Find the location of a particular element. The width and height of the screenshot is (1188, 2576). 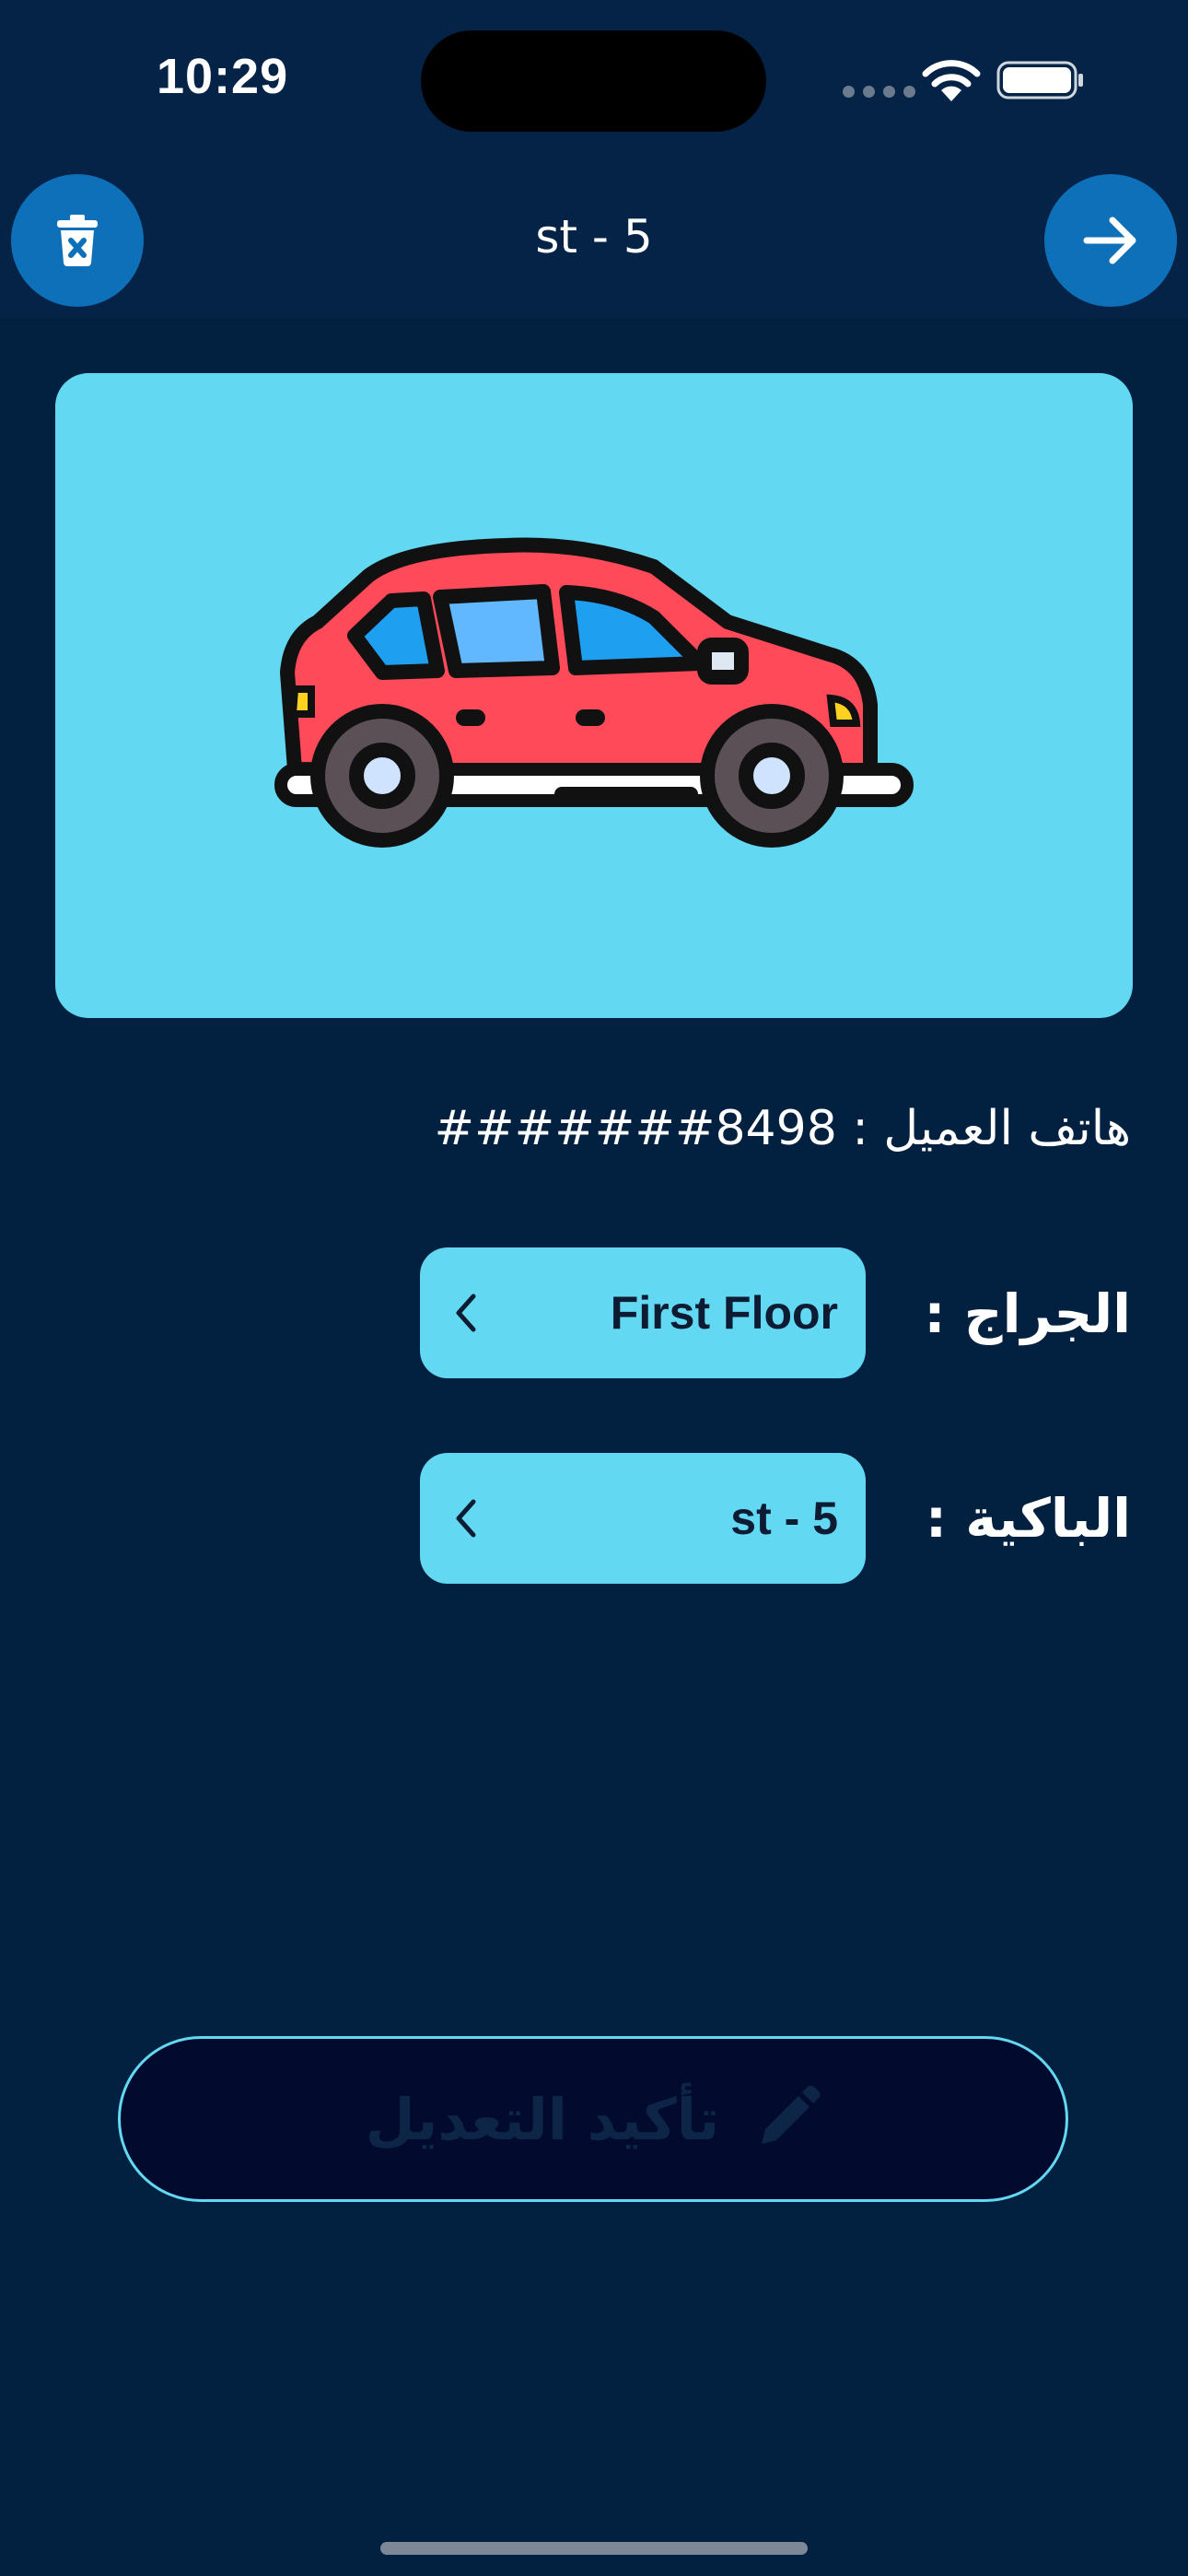

customer-phone: هاتف العميل : #######8498 is located at coordinates (782, 1128).